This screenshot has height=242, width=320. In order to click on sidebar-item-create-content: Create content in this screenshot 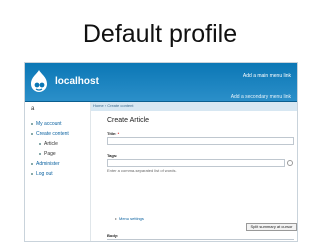, I will do `click(61, 134)`.